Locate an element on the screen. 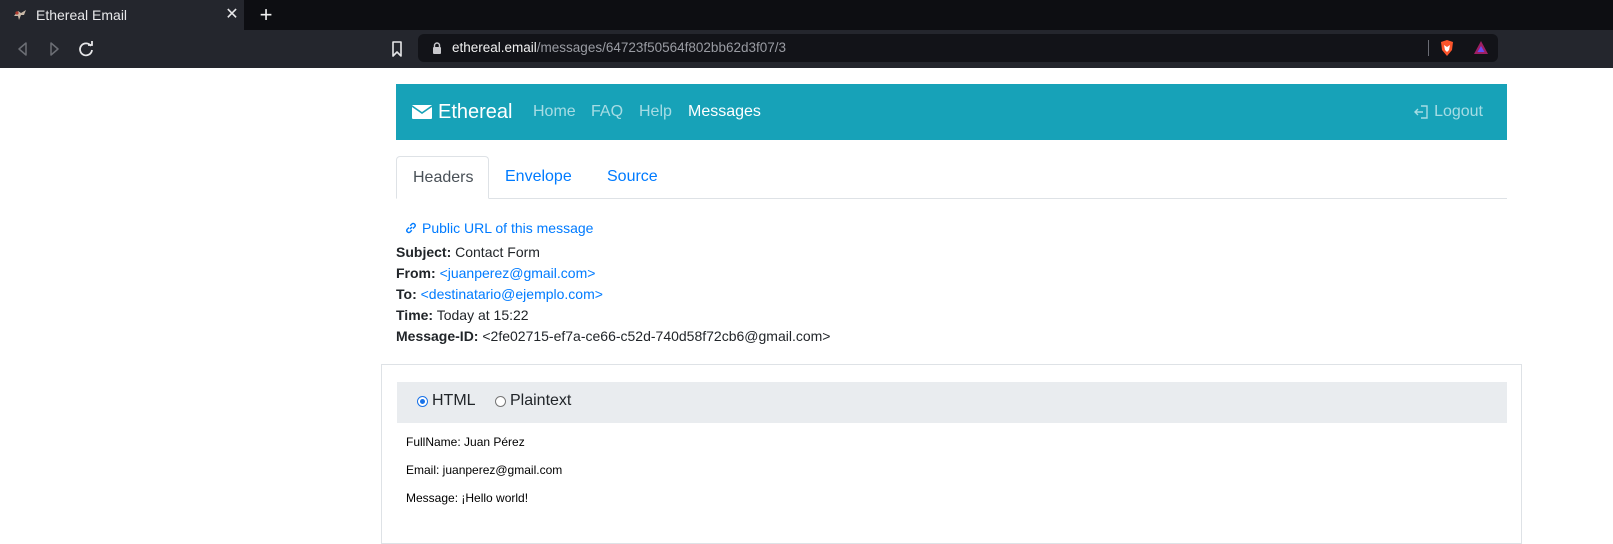 This screenshot has width=1613, height=544. reload-icon is located at coordinates (86, 49).